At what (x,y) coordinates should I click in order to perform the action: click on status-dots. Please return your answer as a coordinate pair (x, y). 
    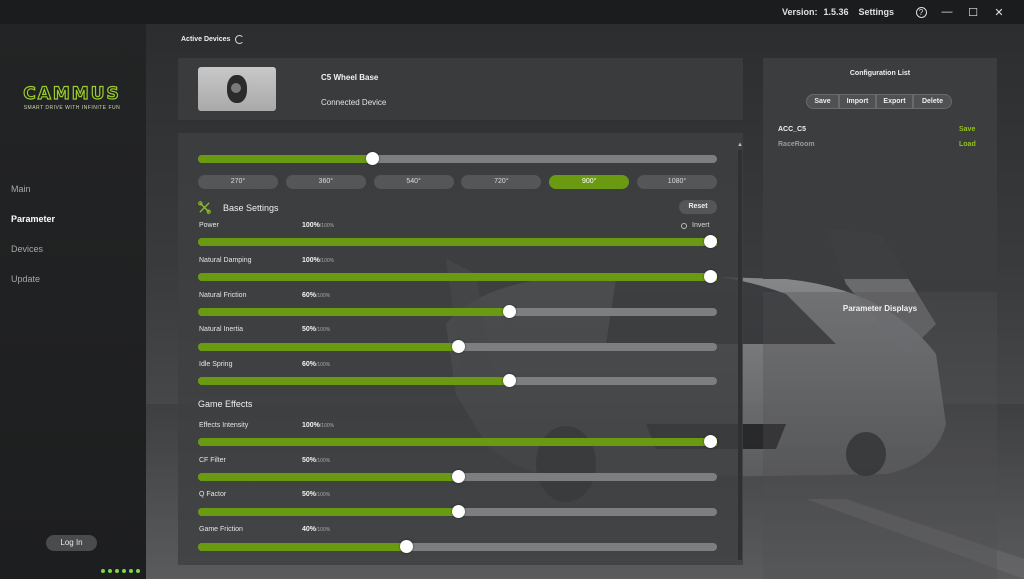
    Looking at the image, I should click on (120, 571).